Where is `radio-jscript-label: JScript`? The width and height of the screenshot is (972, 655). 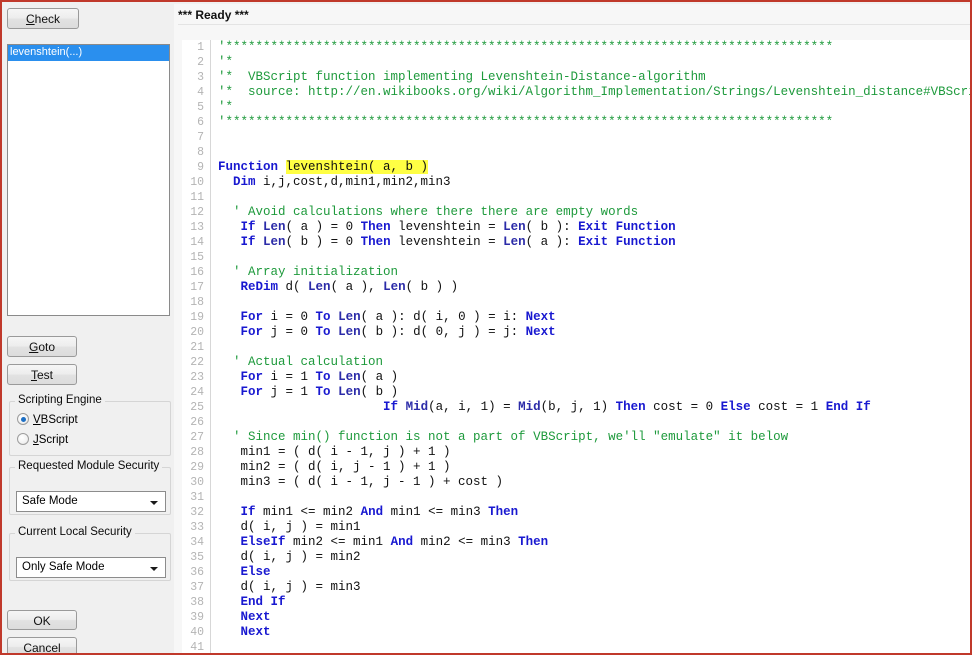
radio-jscript-label: JScript is located at coordinates (51, 440).